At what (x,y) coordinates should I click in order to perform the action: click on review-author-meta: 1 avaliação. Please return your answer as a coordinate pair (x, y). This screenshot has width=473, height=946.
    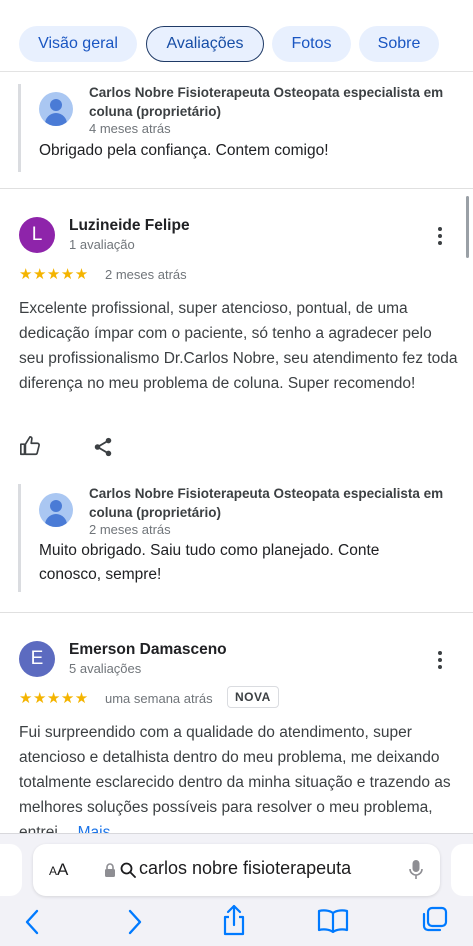
    Looking at the image, I should click on (102, 244).